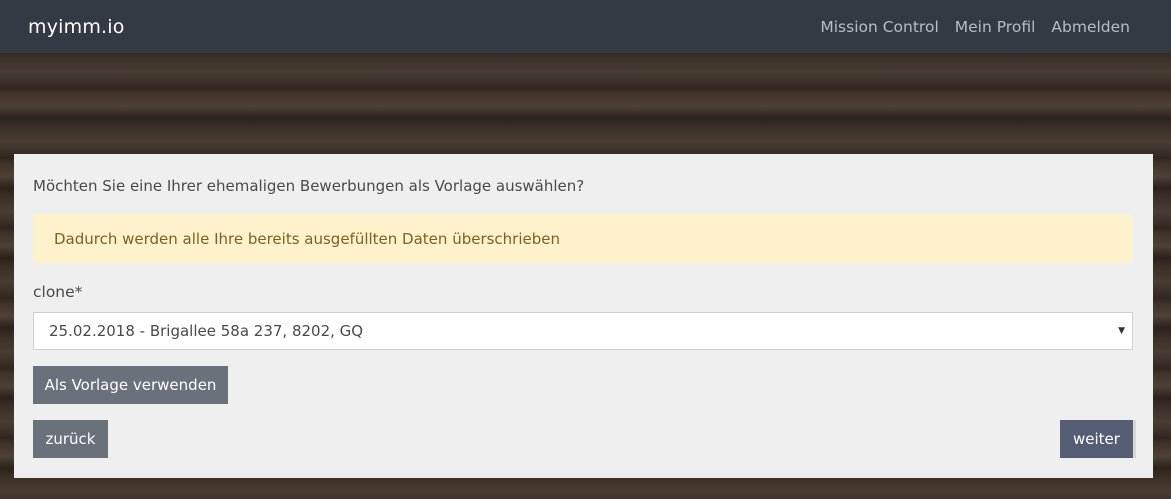 The height and width of the screenshot is (499, 1171). Describe the element at coordinates (1134, 439) in the screenshot. I see `next-button-edge` at that location.